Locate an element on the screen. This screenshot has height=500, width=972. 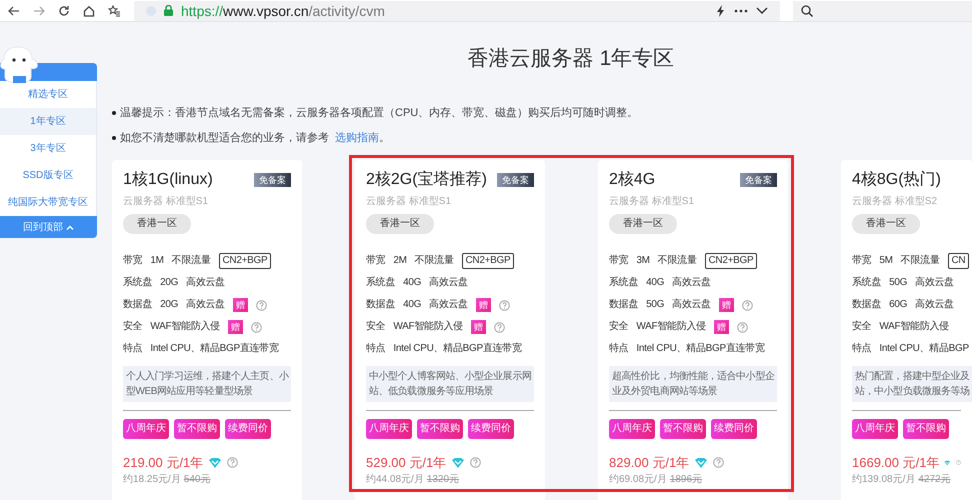
lightning-icon is located at coordinates (721, 10).